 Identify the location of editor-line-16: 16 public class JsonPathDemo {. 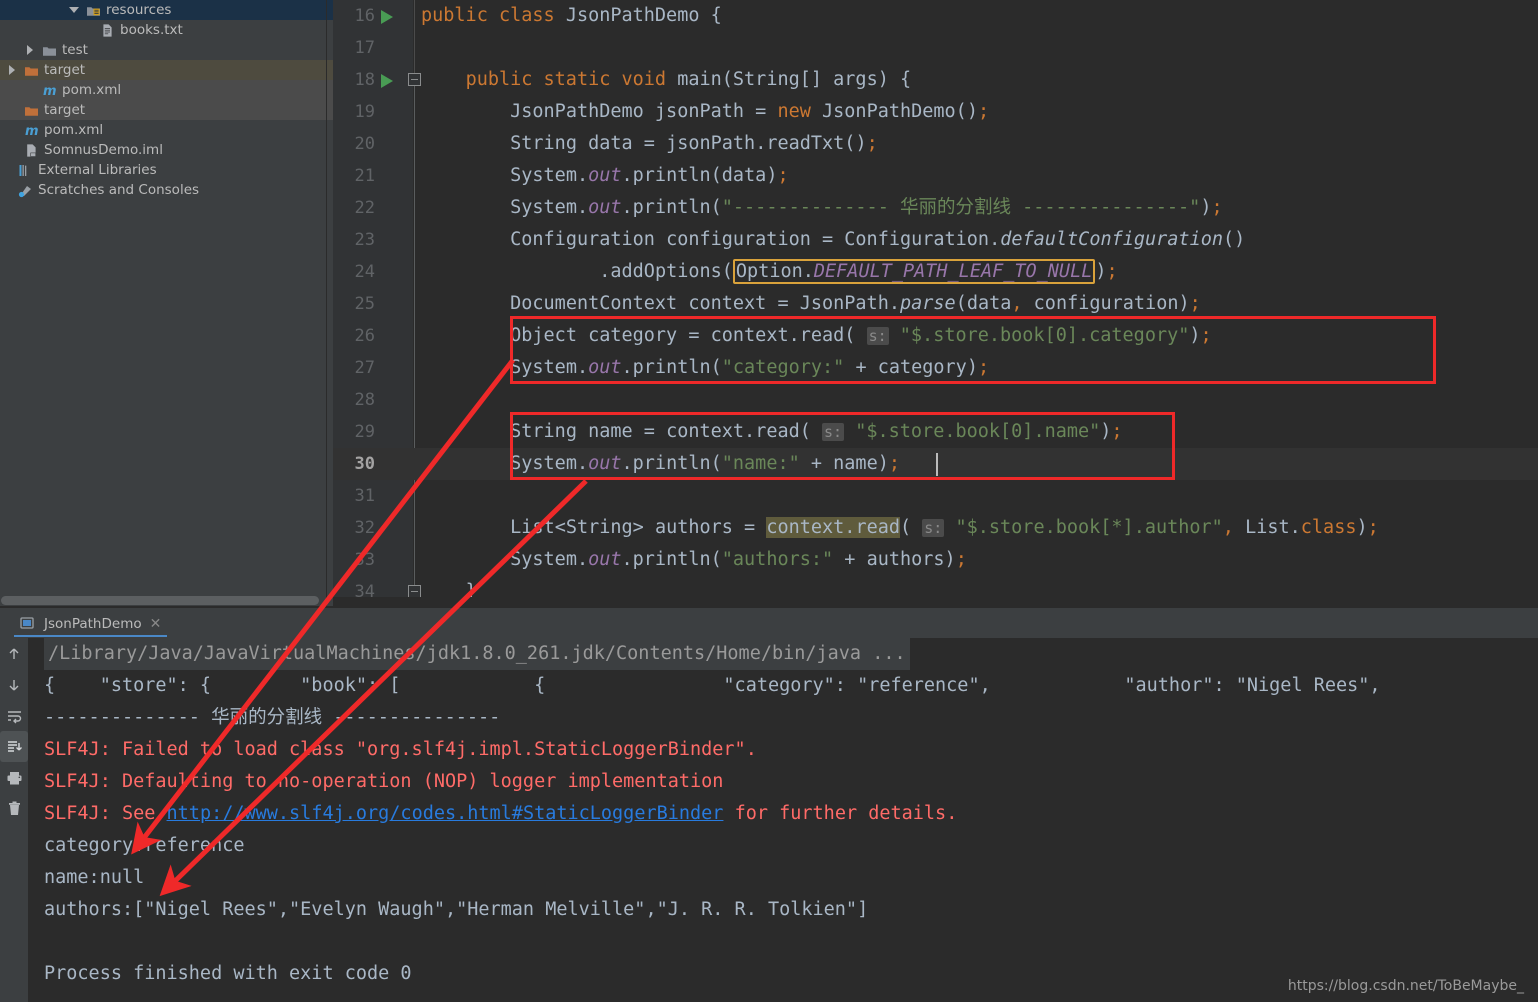
(935, 16).